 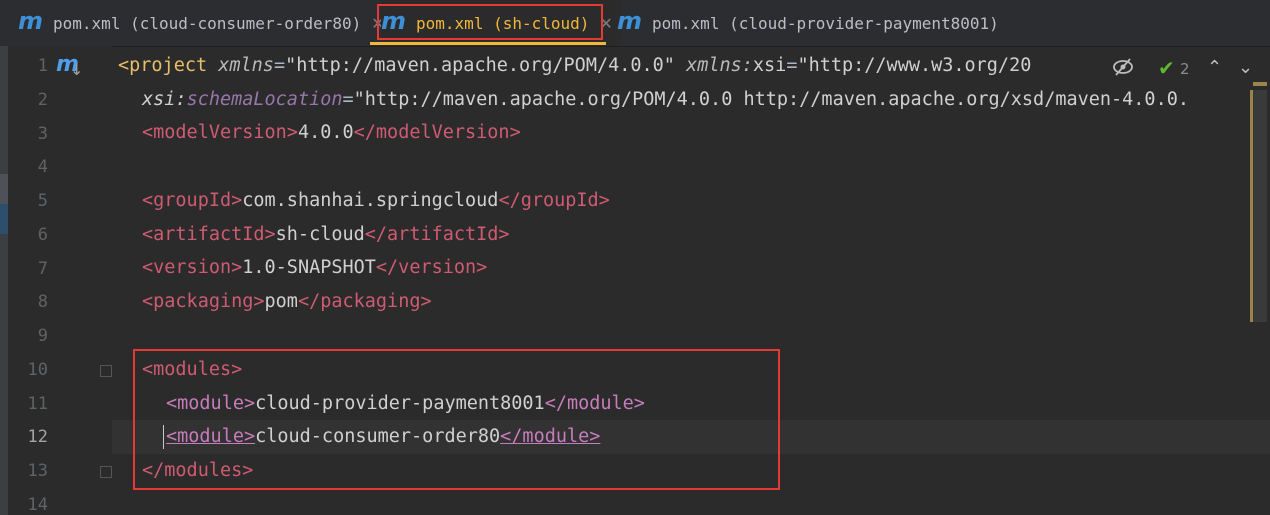 What do you see at coordinates (4, 219) in the screenshot?
I see `tool-strip-item-selected` at bounding box center [4, 219].